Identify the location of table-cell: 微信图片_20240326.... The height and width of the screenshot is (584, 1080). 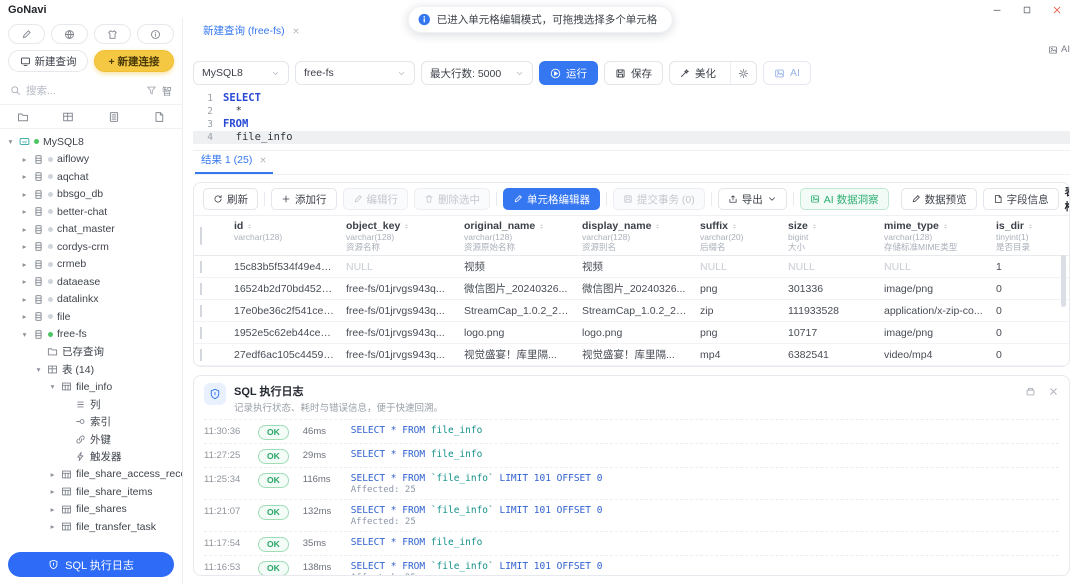
(517, 288).